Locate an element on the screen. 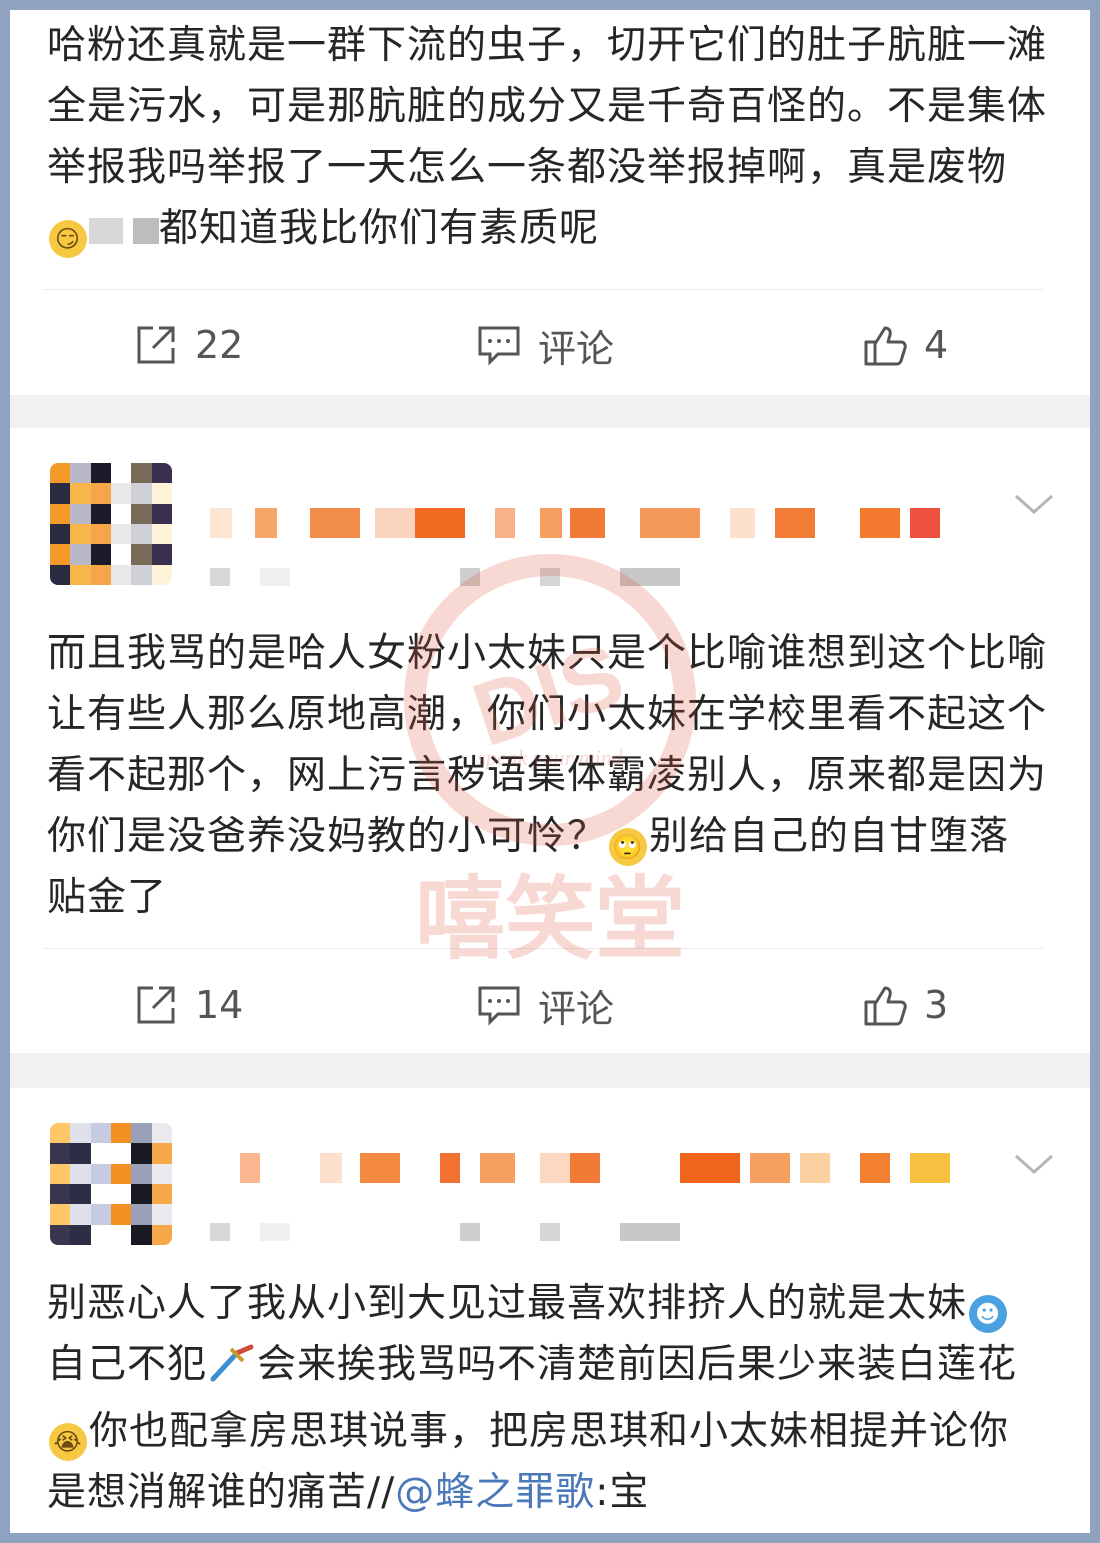  dagger-emoji-icon is located at coordinates (232, 1370).